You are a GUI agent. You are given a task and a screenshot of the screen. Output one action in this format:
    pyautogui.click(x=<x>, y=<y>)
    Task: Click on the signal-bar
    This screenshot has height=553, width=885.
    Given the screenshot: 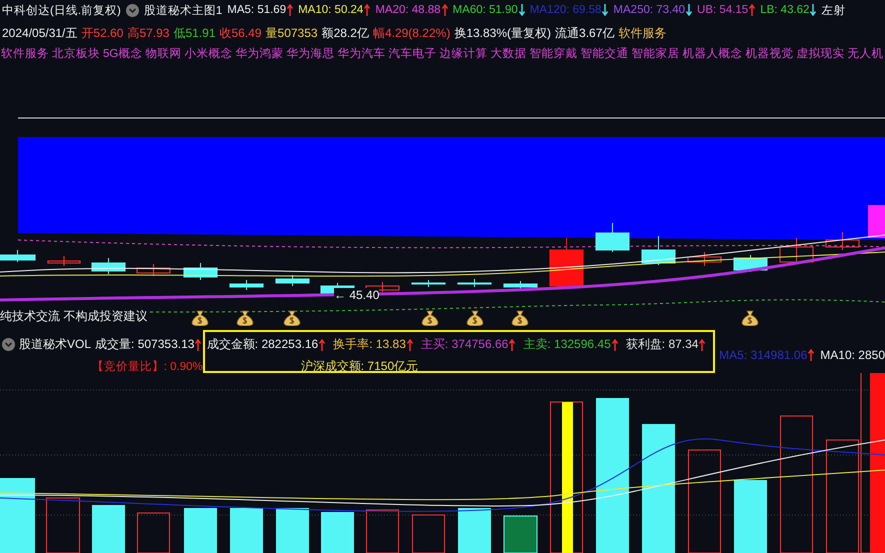 What is the action you would take?
    pyautogui.click(x=876, y=221)
    